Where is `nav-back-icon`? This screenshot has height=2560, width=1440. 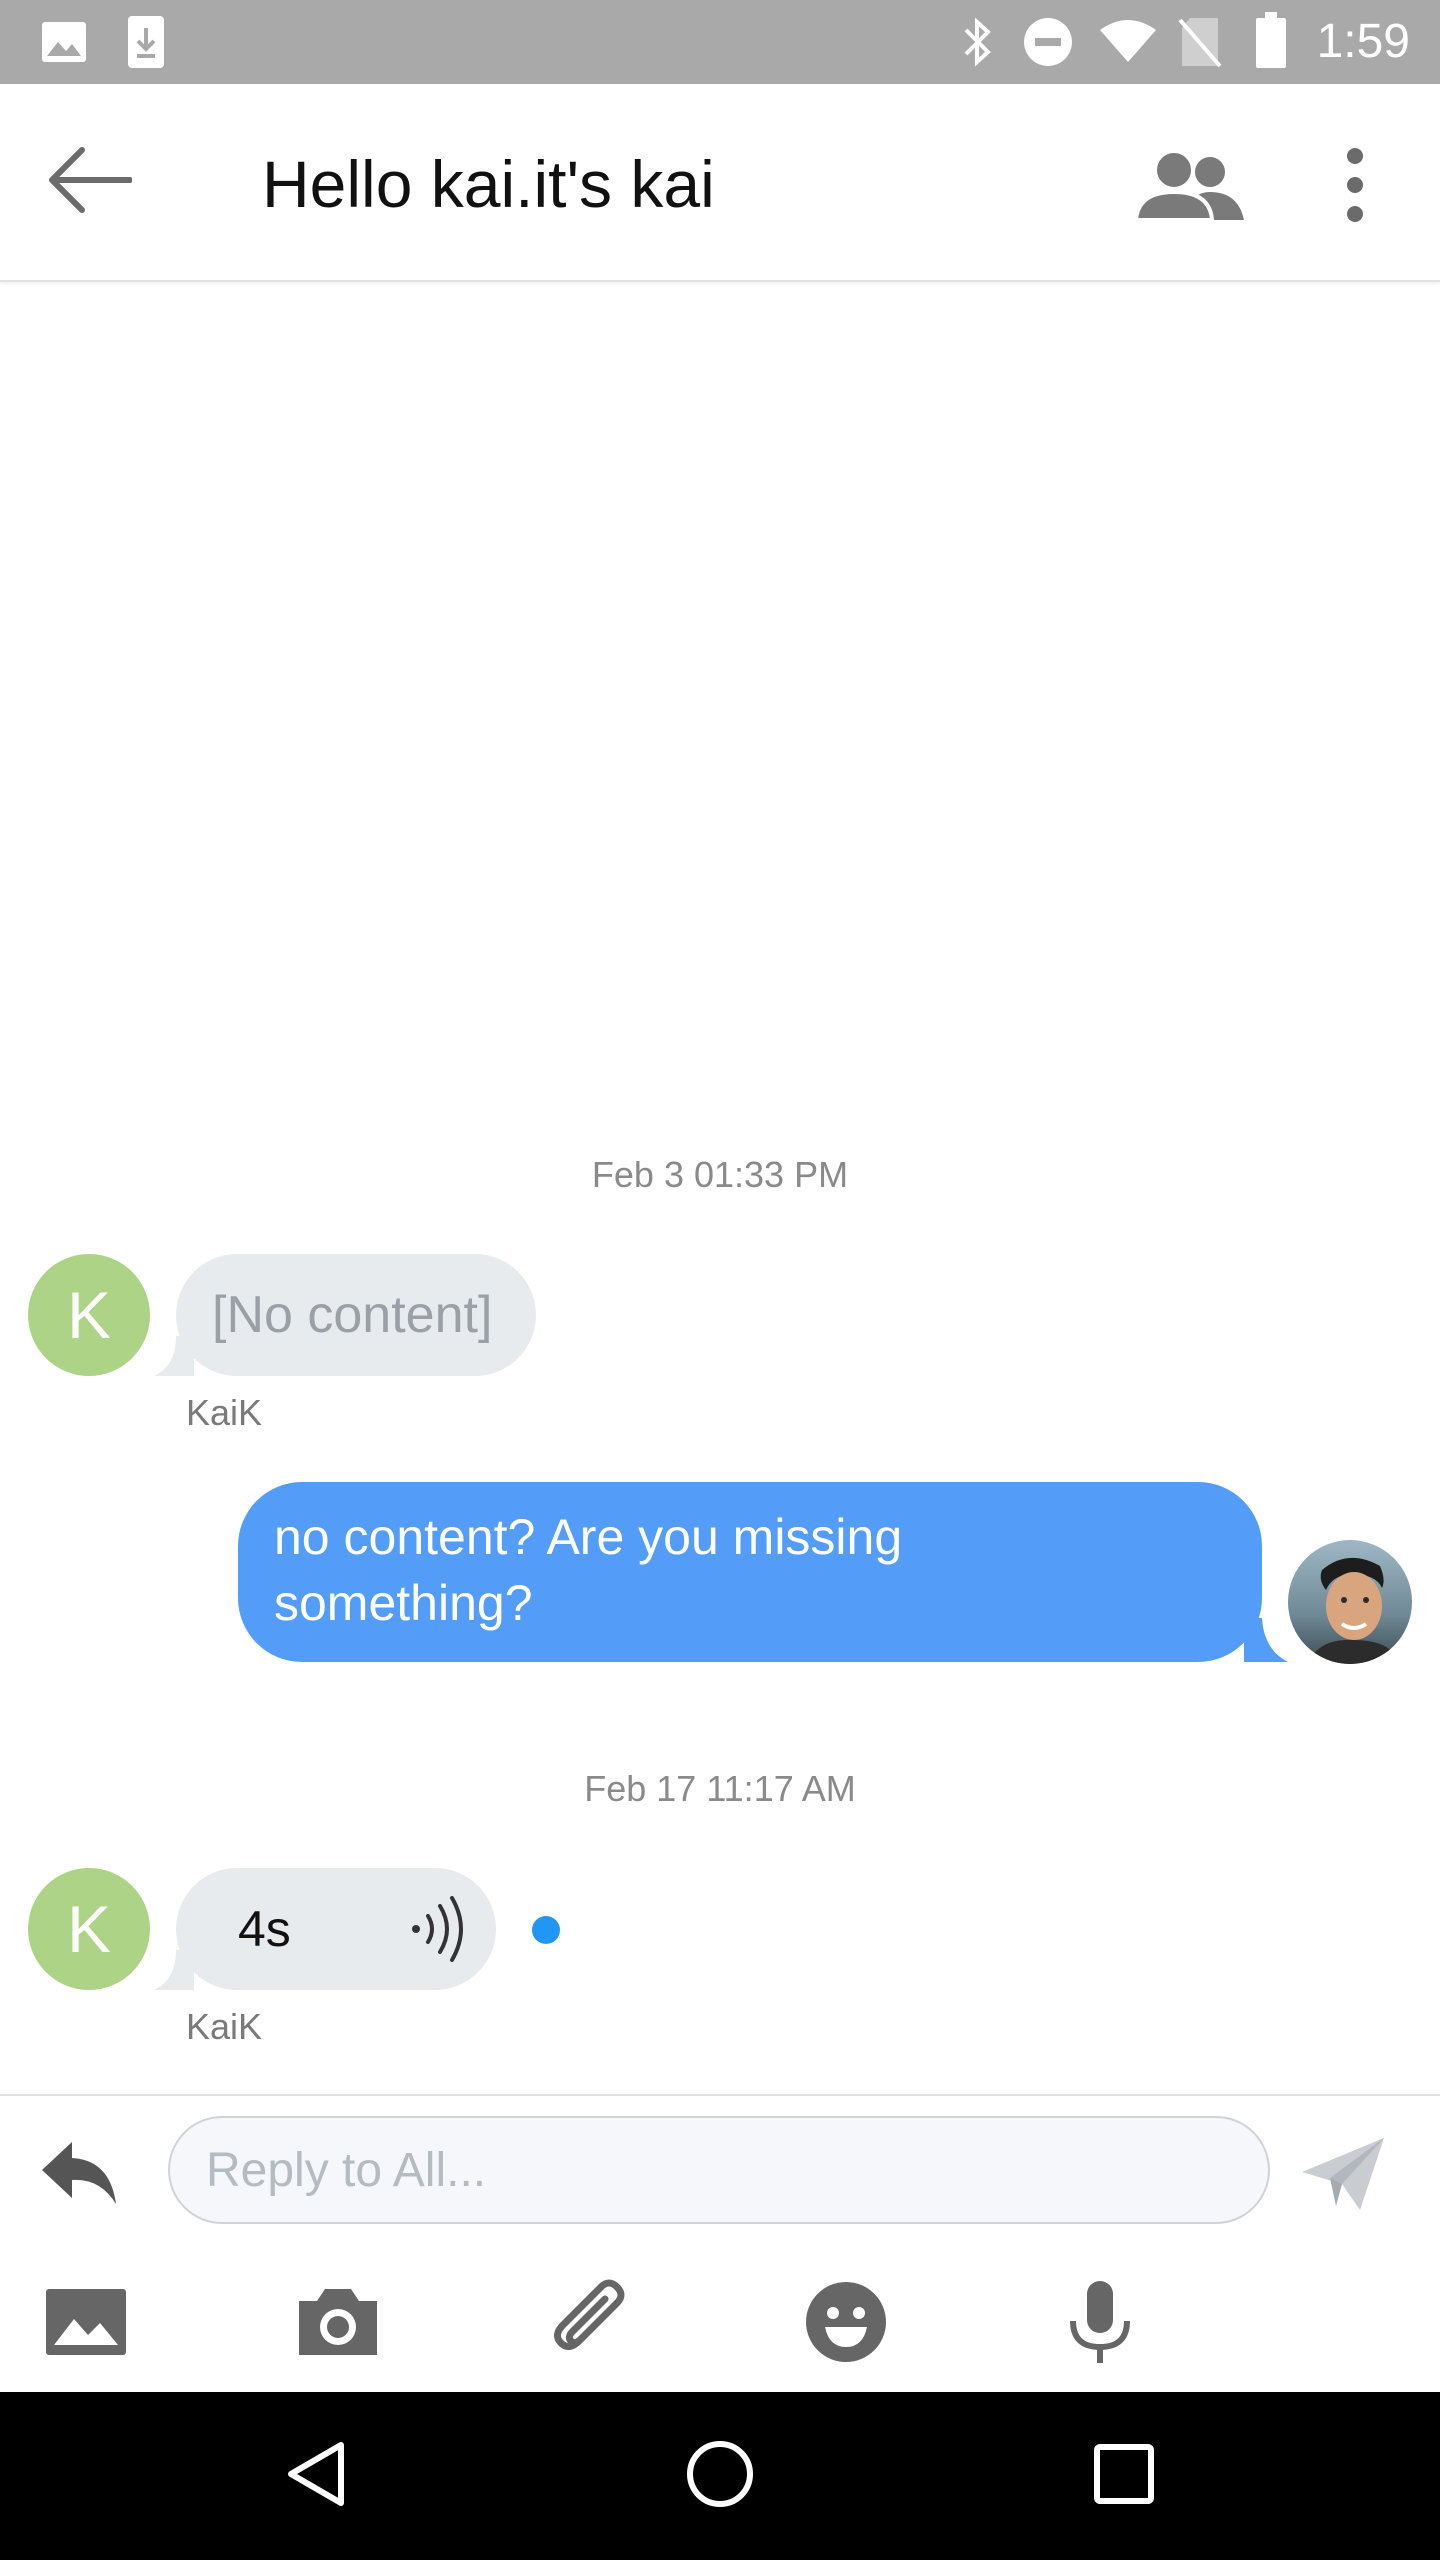
nav-back-icon is located at coordinates (316, 2476).